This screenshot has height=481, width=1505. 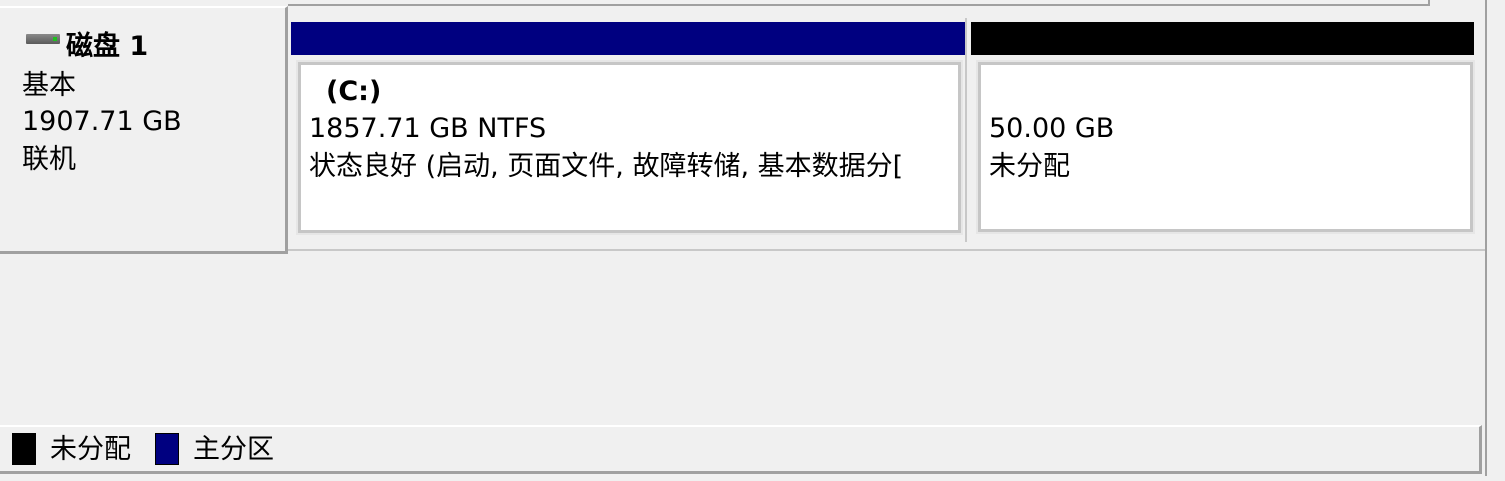 I want to click on unallocated-status: 未分配, so click(x=1029, y=166).